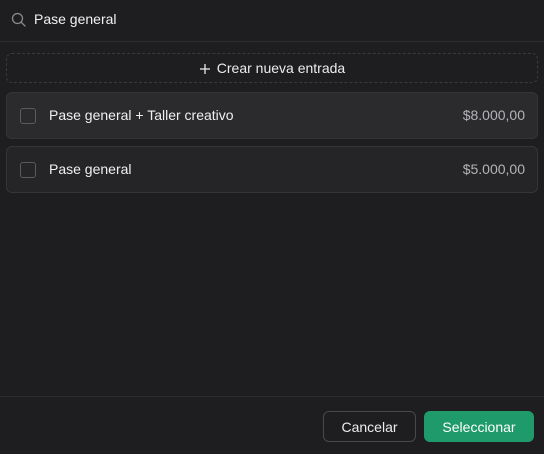 Image resolution: width=544 pixels, height=454 pixels. I want to click on create-new-entry-button: Crear nueva entrada, so click(272, 68).